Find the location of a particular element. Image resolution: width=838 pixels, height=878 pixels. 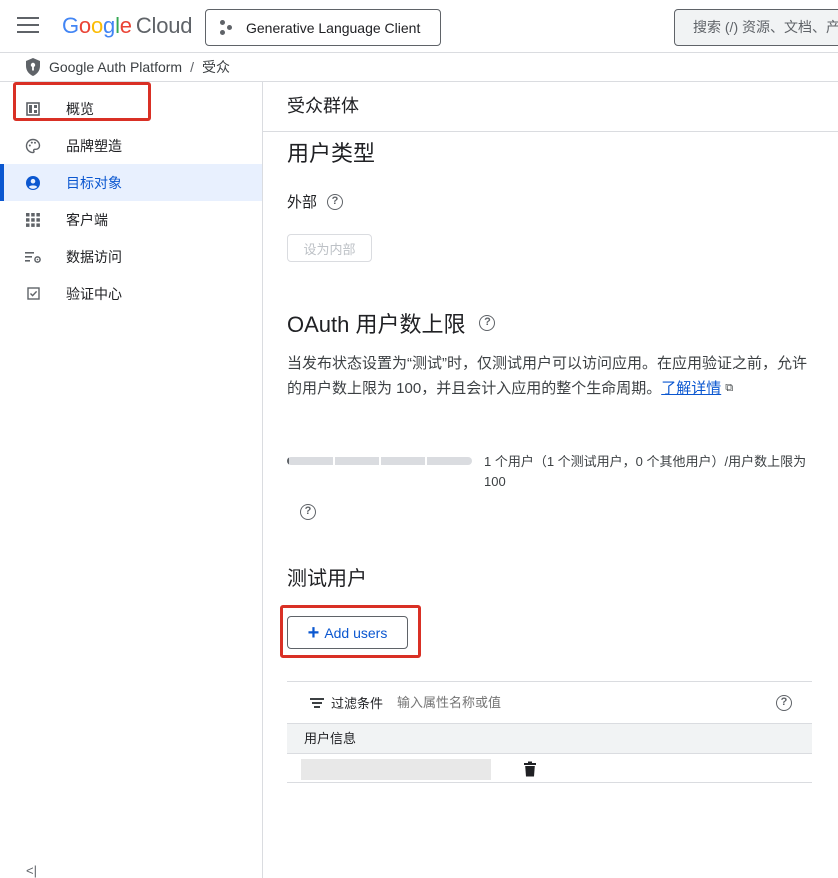

checkbox-icon is located at coordinates (33, 294).